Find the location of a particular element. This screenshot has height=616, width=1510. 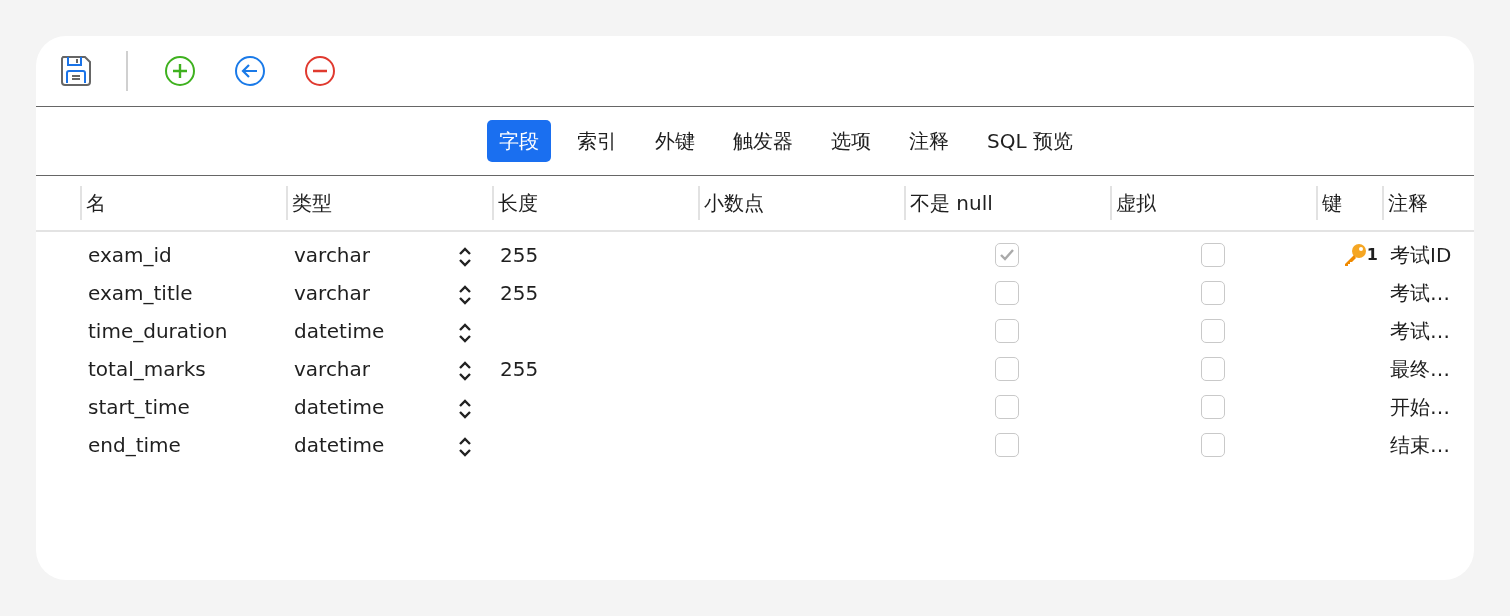

remove-icon is located at coordinates (320, 71).